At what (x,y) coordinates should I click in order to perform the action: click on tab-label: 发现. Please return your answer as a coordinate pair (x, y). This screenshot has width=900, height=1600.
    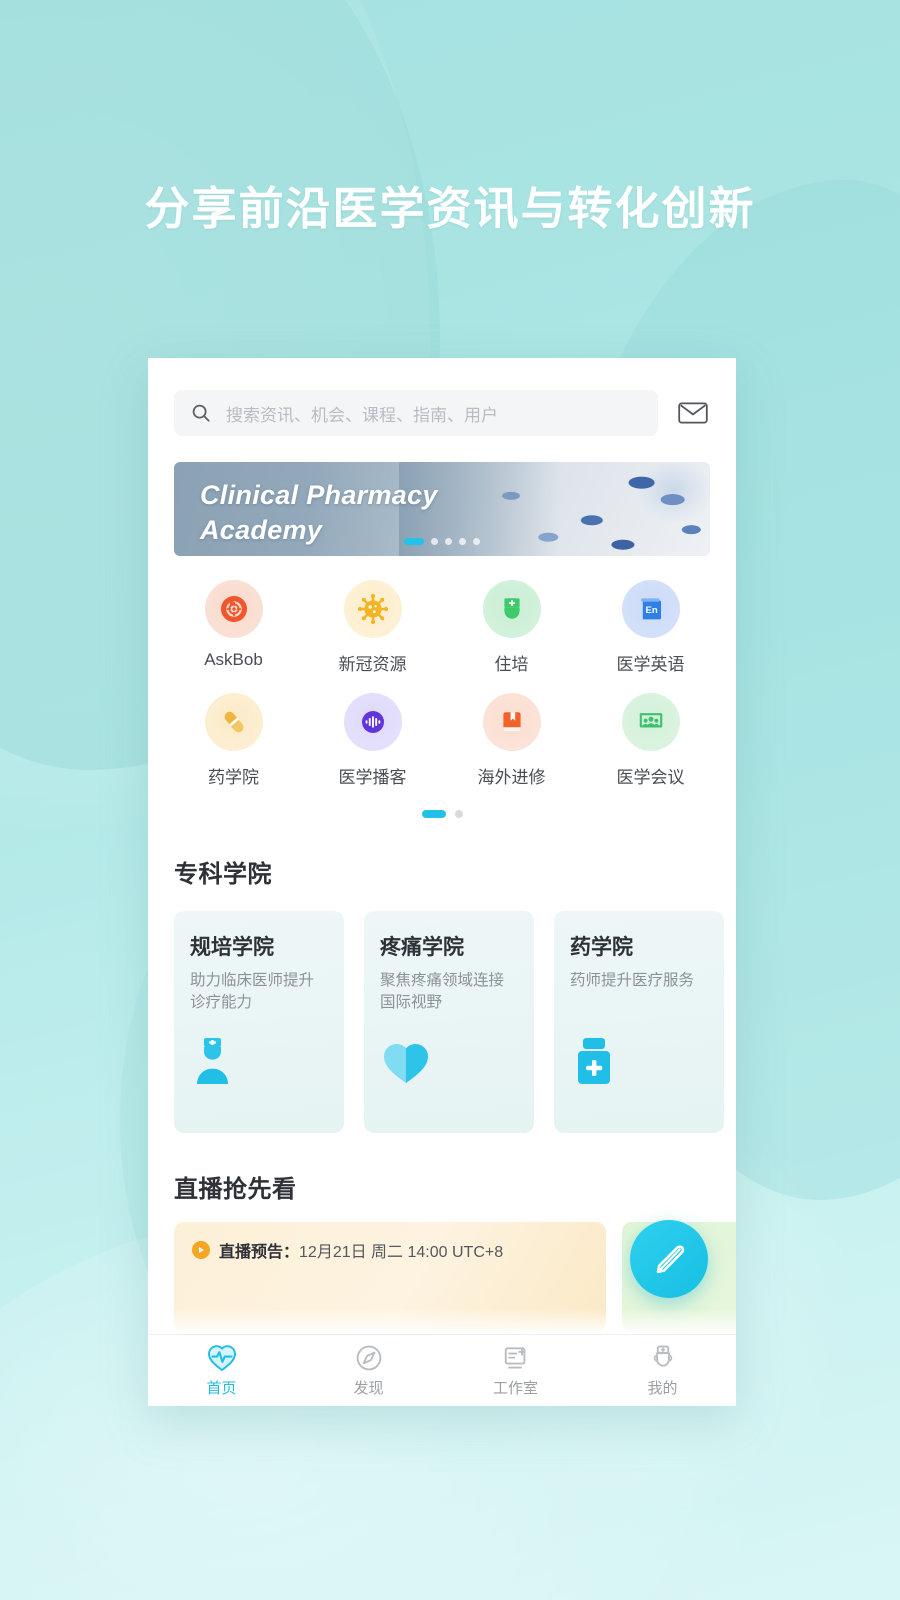
    Looking at the image, I should click on (368, 1388).